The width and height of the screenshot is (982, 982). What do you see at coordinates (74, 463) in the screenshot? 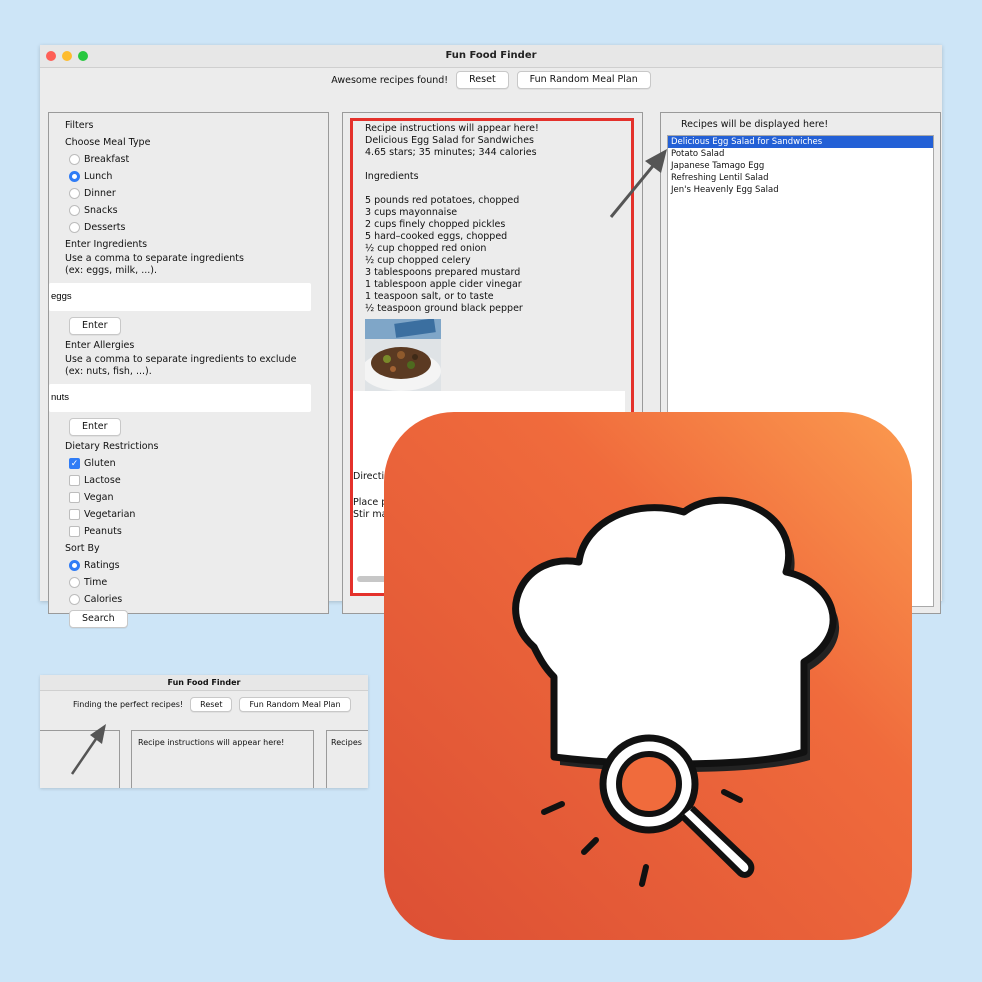
I see `checkbox: ✓` at bounding box center [74, 463].